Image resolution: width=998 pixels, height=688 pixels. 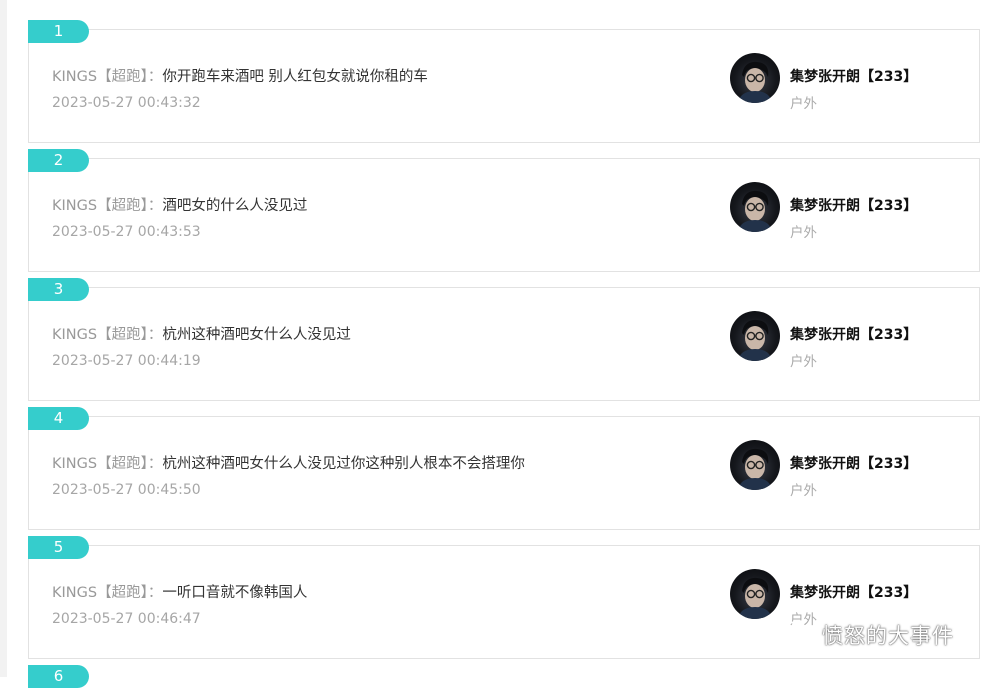 I want to click on comment-line: KINGS【超跑】：杭州这种酒吧女什么人没见过你这种别人根本不会搭理你, so click(x=288, y=462).